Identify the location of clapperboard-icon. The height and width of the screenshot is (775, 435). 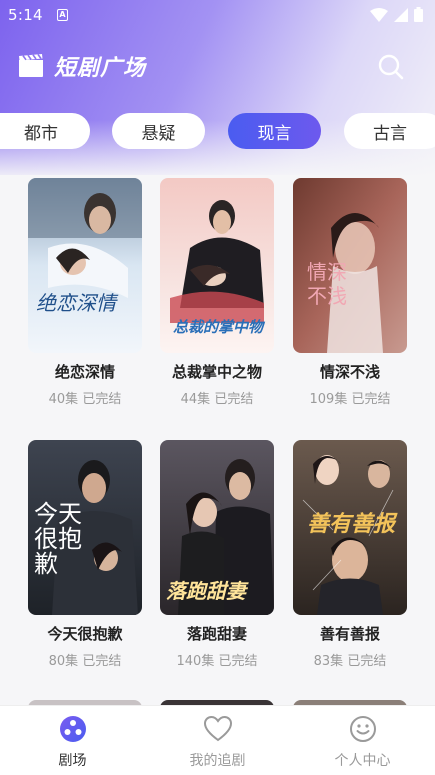
(31, 65).